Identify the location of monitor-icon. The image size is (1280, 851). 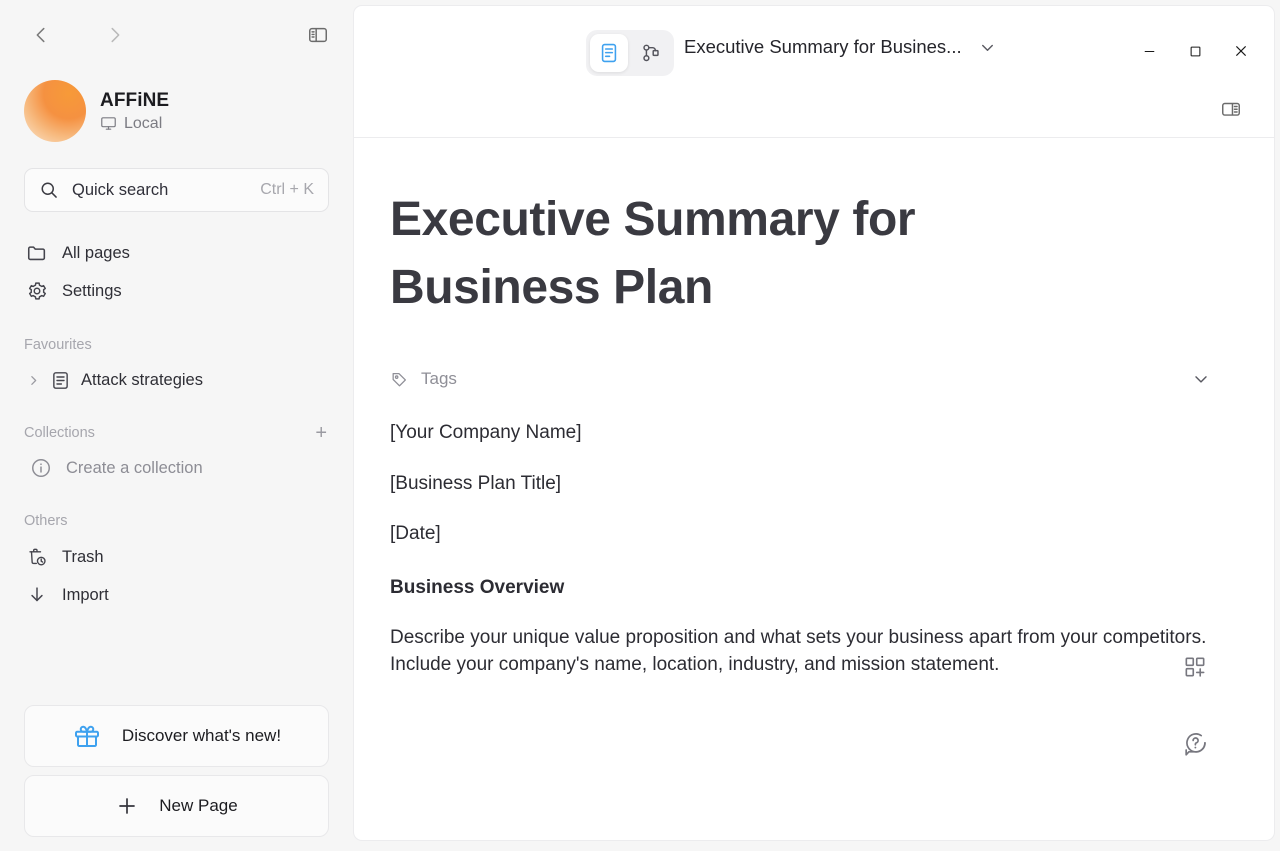
(108, 123).